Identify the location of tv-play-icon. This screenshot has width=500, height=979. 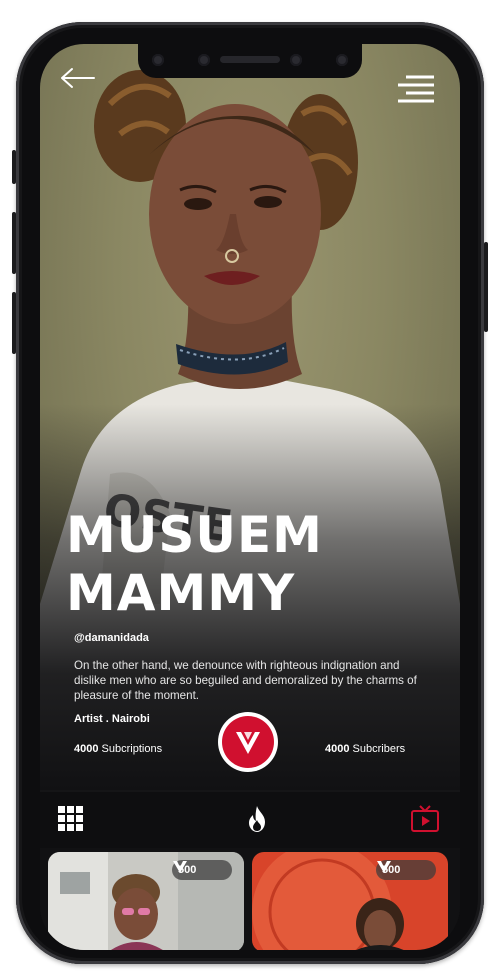
(425, 818).